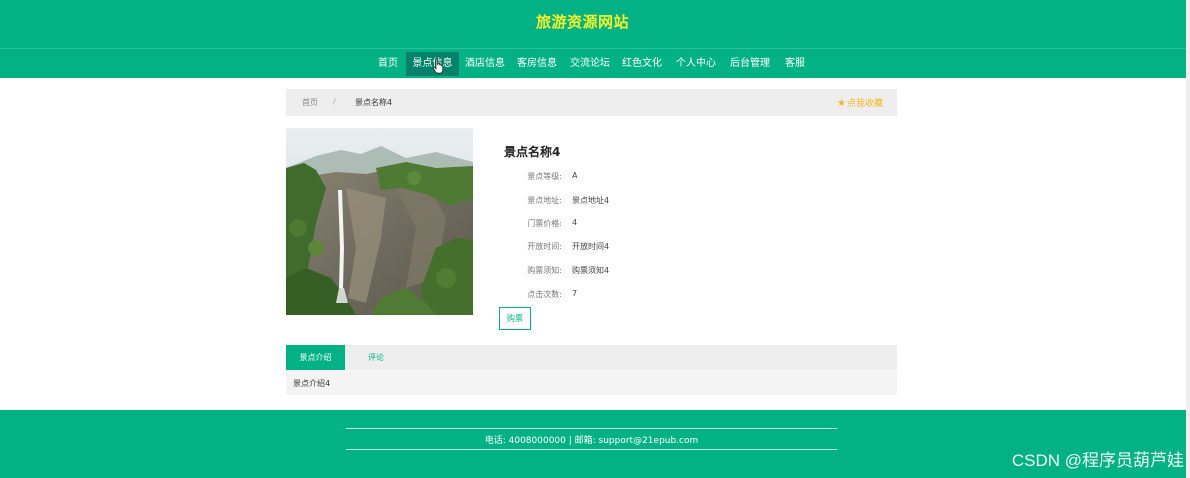  What do you see at coordinates (591, 200) in the screenshot?
I see `info-value: 景点地址4` at bounding box center [591, 200].